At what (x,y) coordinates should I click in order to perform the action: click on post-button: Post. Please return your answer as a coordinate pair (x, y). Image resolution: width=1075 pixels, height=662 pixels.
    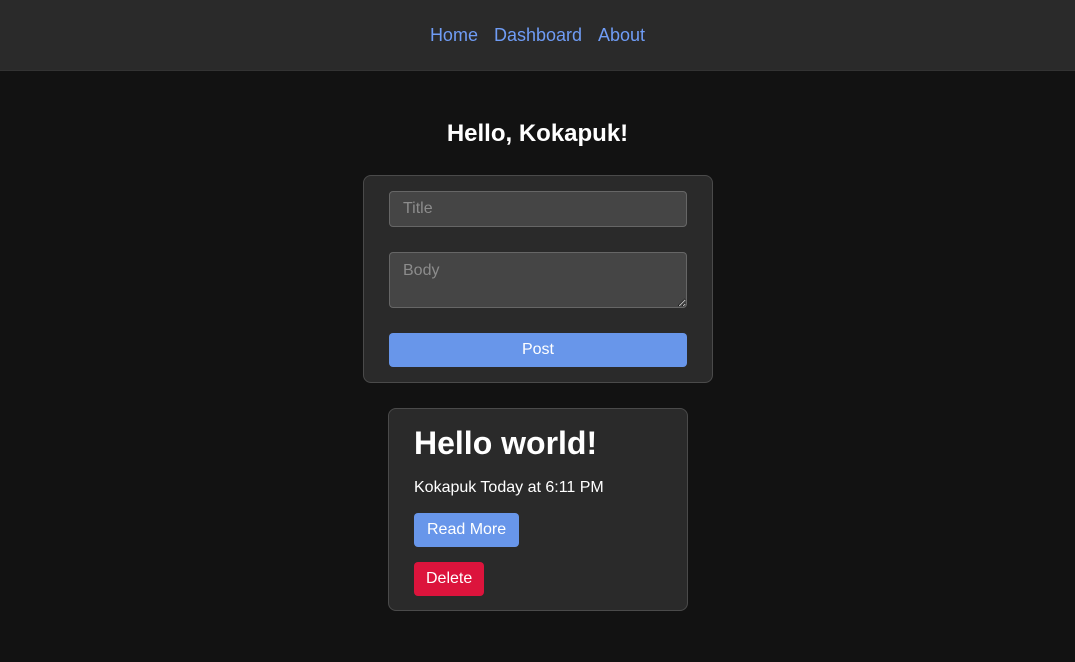
    Looking at the image, I should click on (538, 350).